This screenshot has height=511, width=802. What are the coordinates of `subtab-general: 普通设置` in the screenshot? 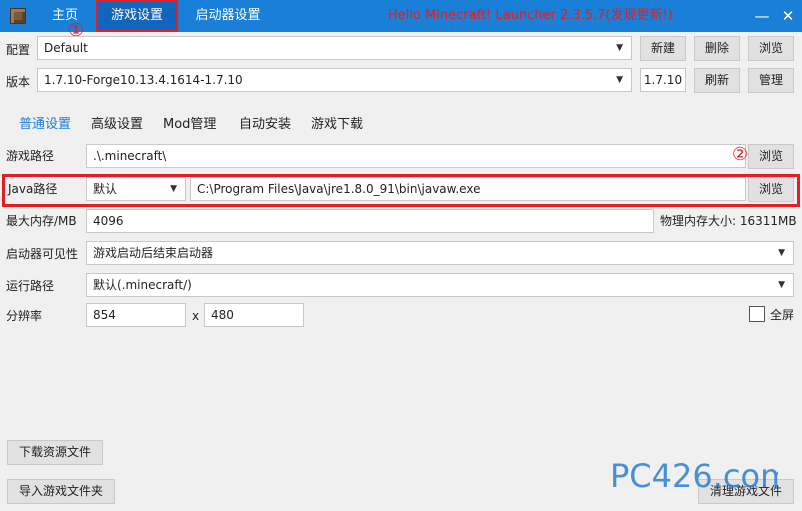 It's located at (45, 125).